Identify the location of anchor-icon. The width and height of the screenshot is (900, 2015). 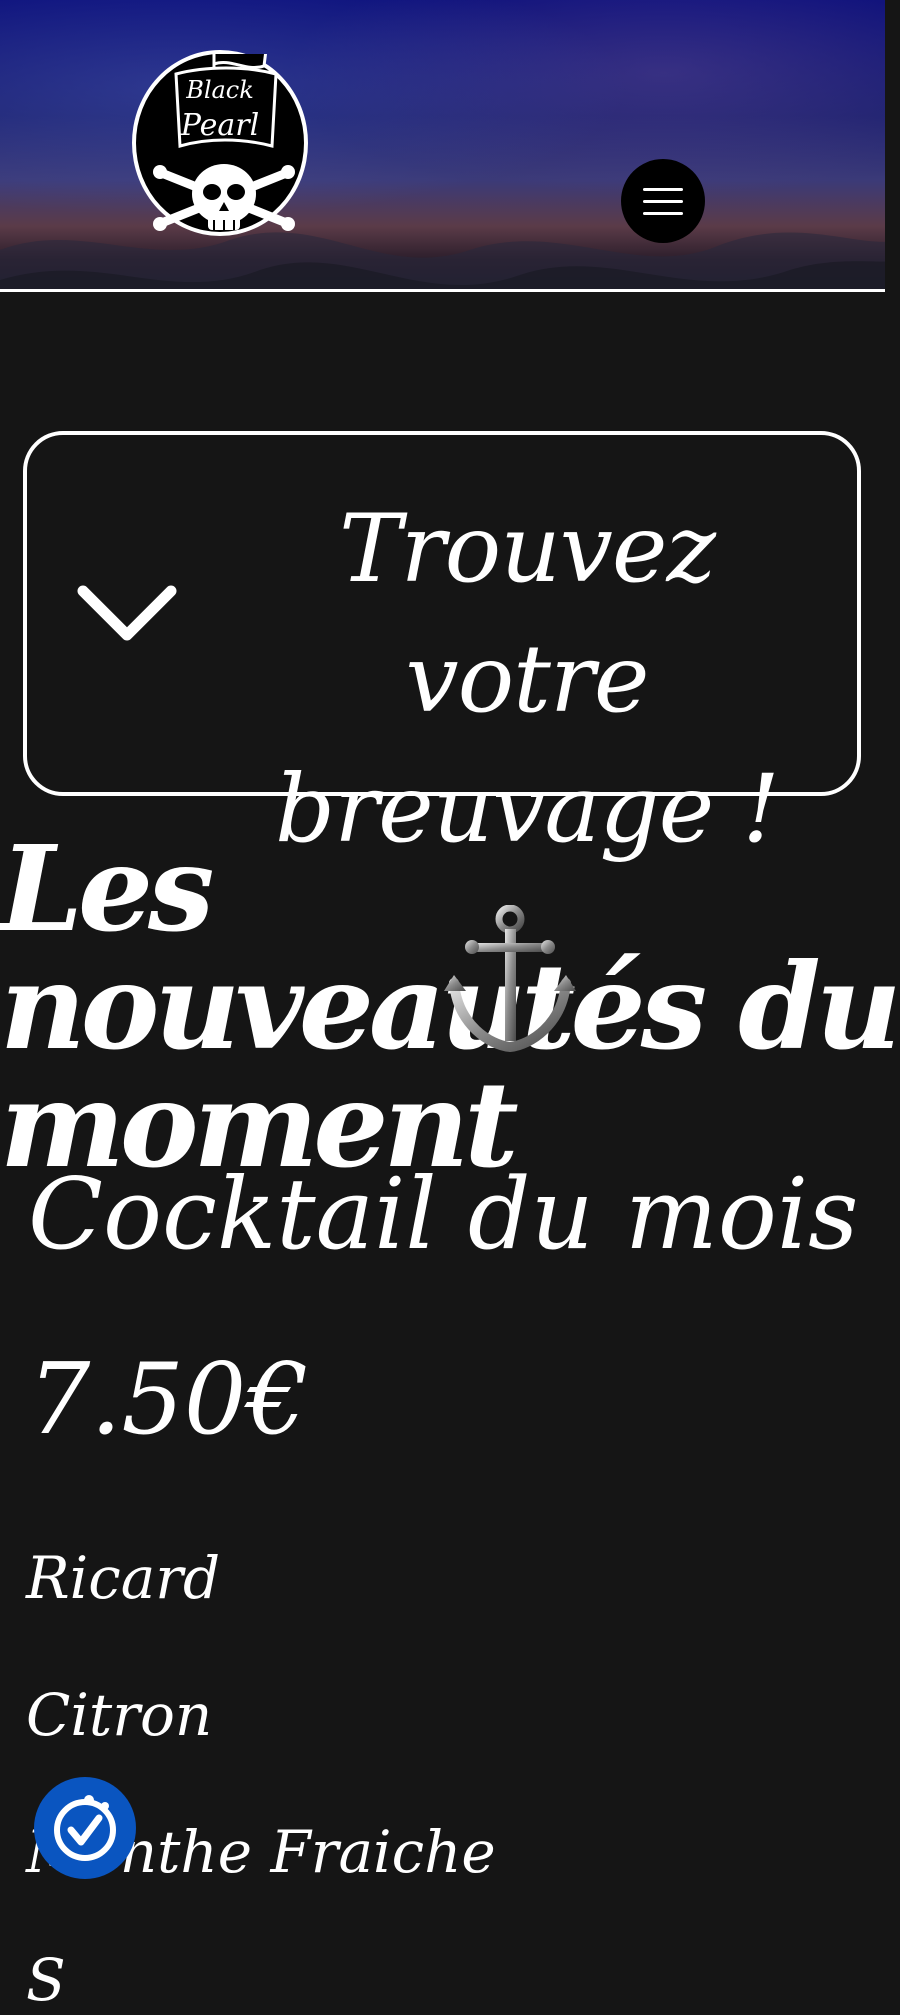
(510, 979).